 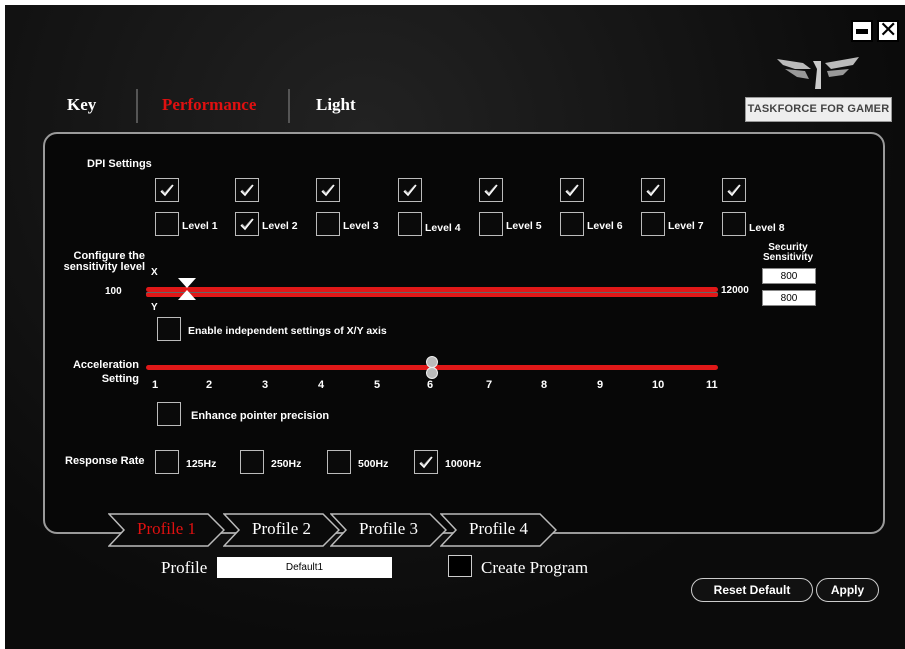 I want to click on acceleration-tick-label: 5, so click(x=377, y=385).